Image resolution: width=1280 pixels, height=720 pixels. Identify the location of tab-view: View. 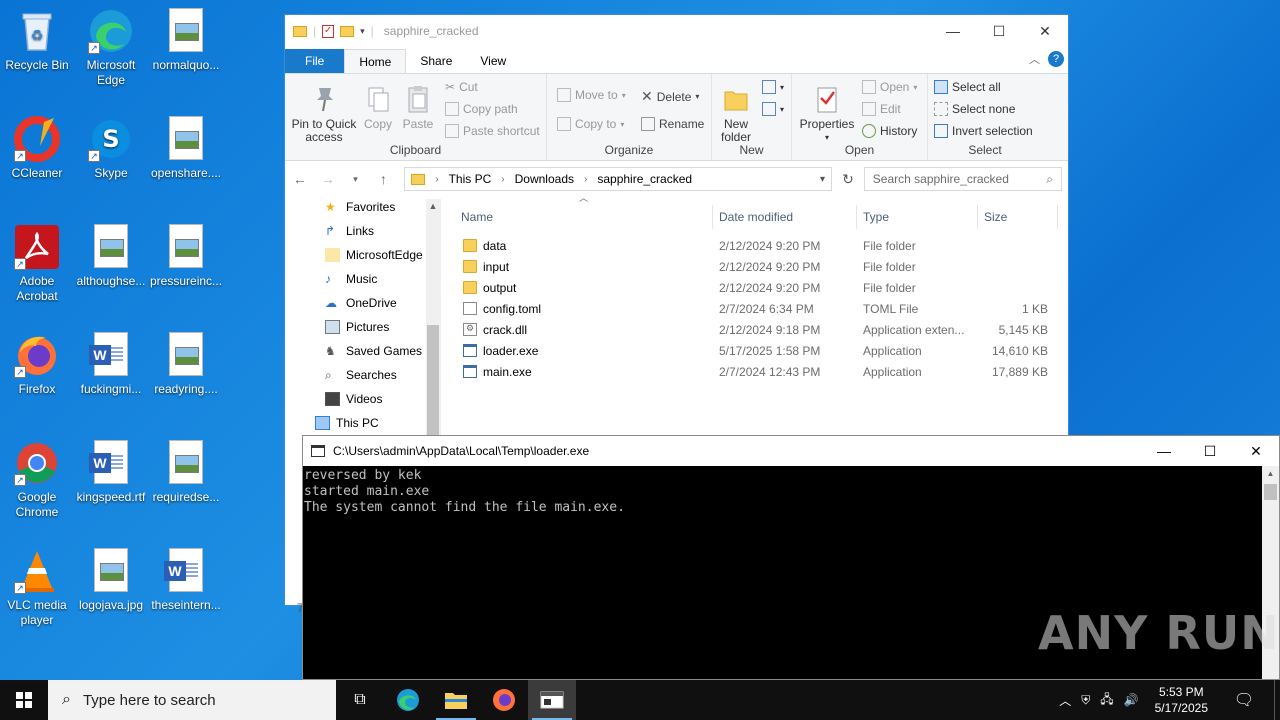
(493, 61).